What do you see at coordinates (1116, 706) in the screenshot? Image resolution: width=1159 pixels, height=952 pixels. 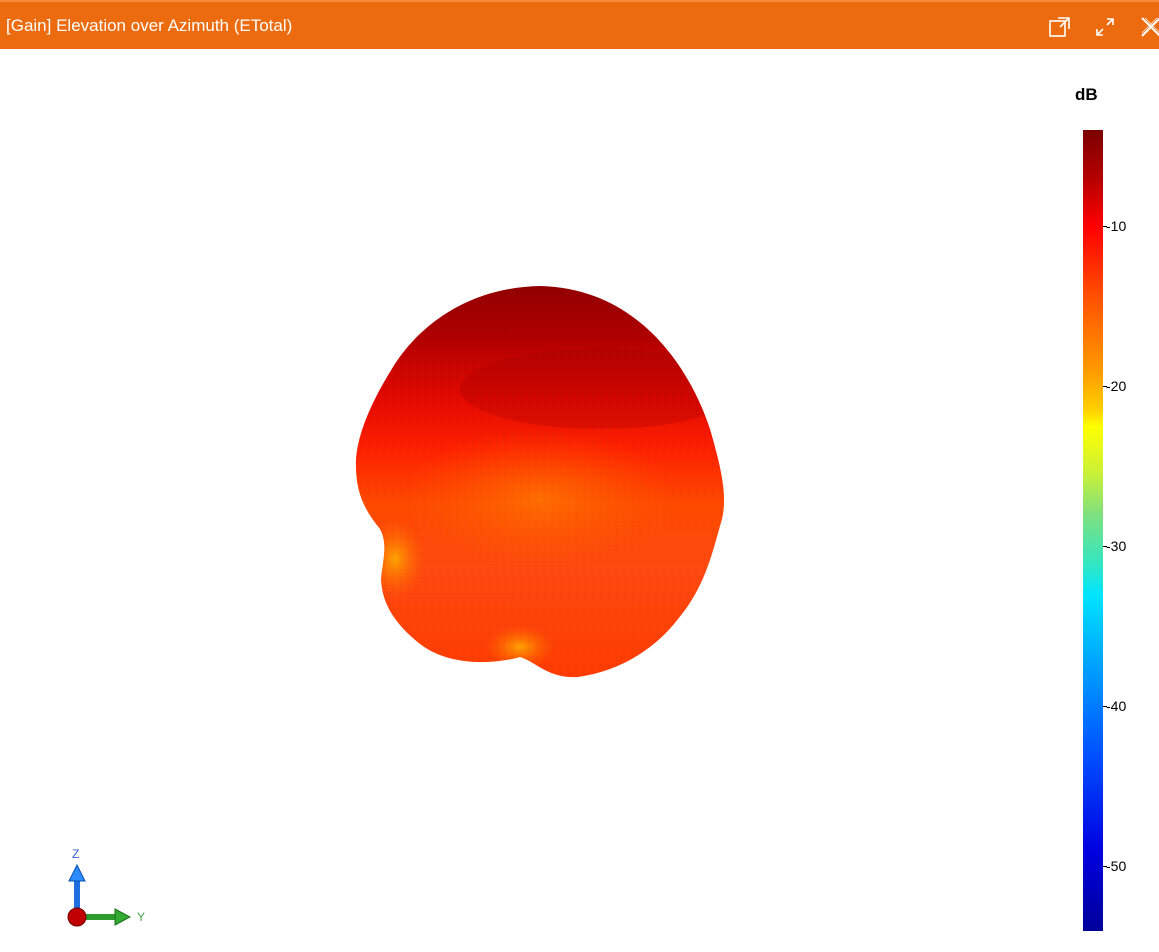 I see `colorbar-tick-label: -40` at bounding box center [1116, 706].